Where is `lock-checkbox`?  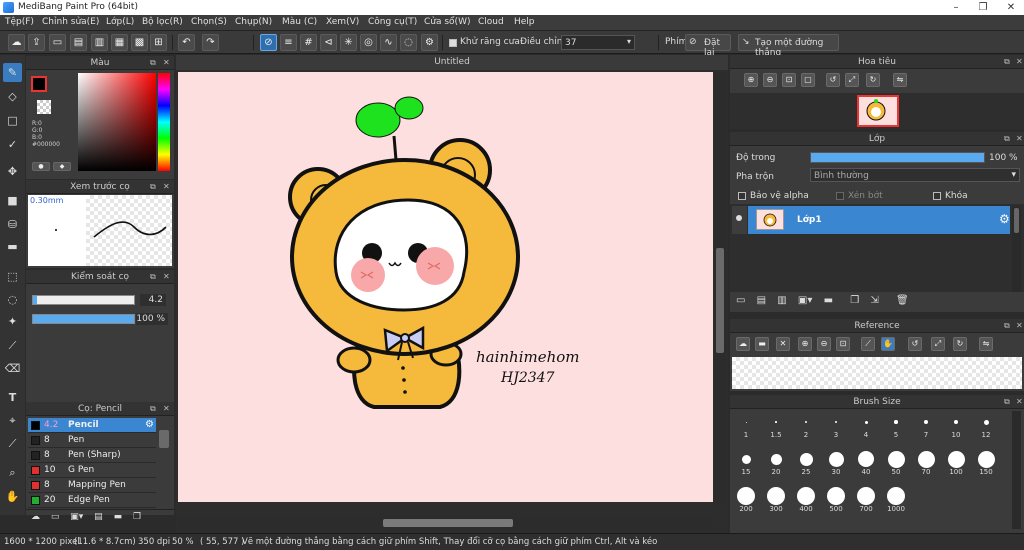 lock-checkbox is located at coordinates (937, 196).